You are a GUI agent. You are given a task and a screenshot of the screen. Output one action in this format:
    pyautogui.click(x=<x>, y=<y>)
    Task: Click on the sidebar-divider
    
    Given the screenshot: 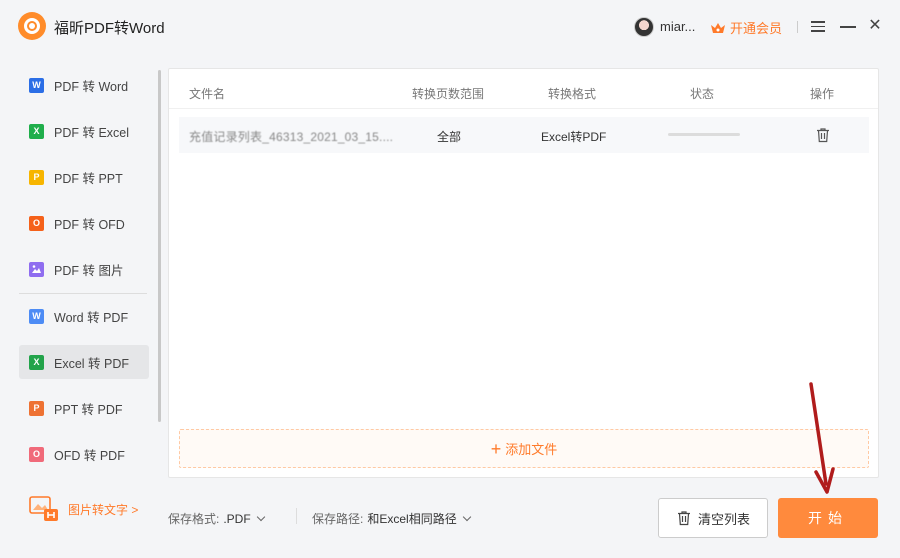 What is the action you would take?
    pyautogui.click(x=83, y=293)
    